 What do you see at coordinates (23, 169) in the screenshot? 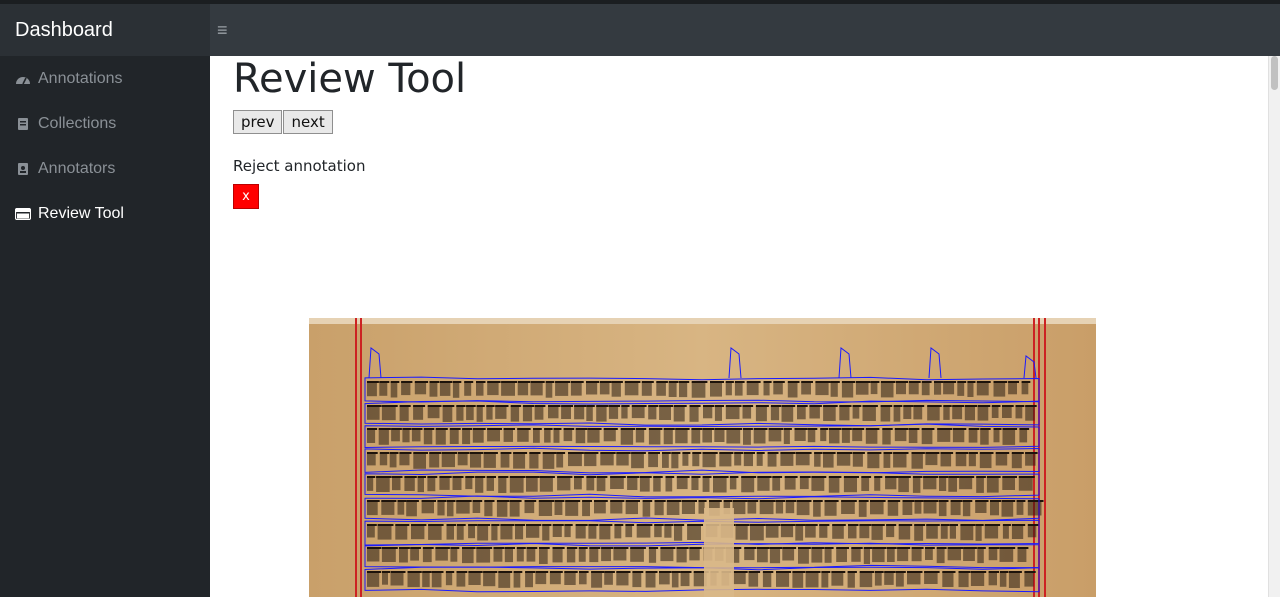
I see `address-book-icon` at bounding box center [23, 169].